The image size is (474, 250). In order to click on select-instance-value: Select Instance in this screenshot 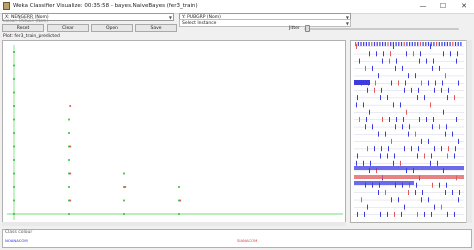, I will do `click(199, 23)`.